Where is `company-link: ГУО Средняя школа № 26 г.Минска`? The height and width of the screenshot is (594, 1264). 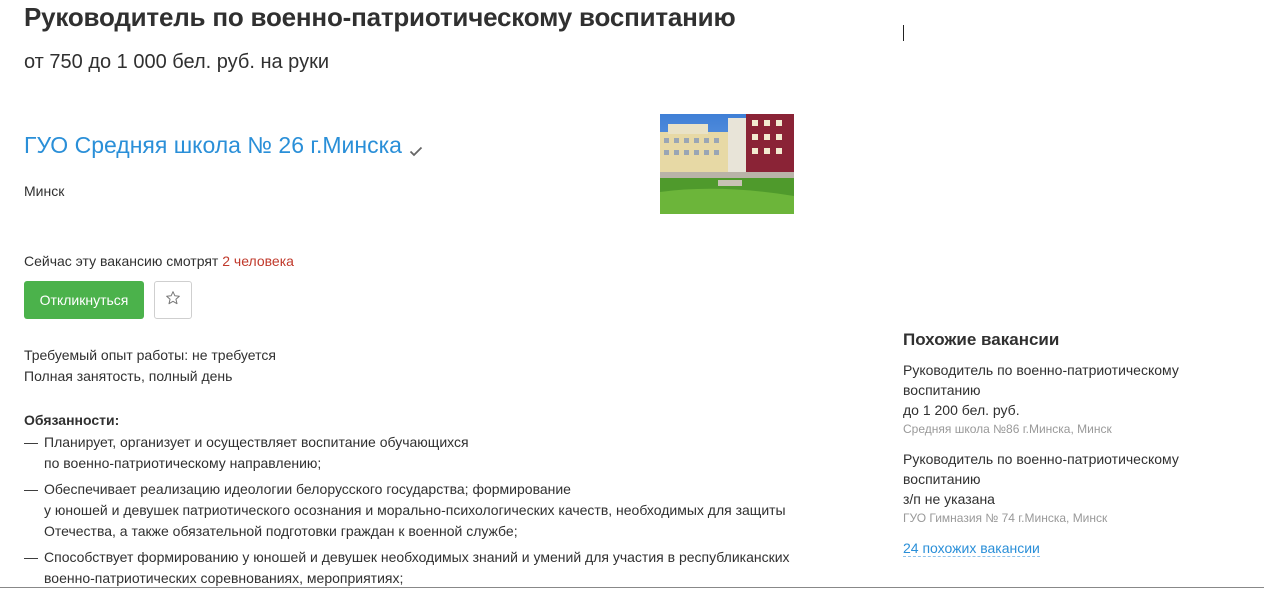
company-link: ГУО Средняя школа № 26 г.Минска is located at coordinates (224, 145).